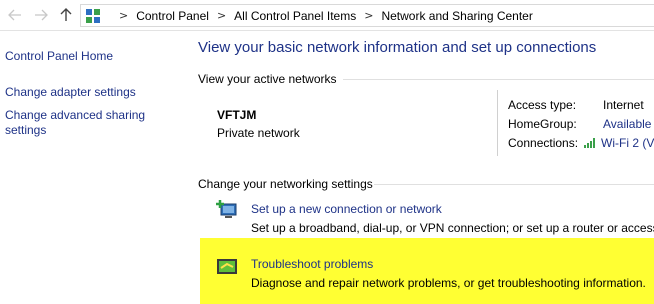 The width and height of the screenshot is (654, 304). I want to click on up-button, so click(66, 15).